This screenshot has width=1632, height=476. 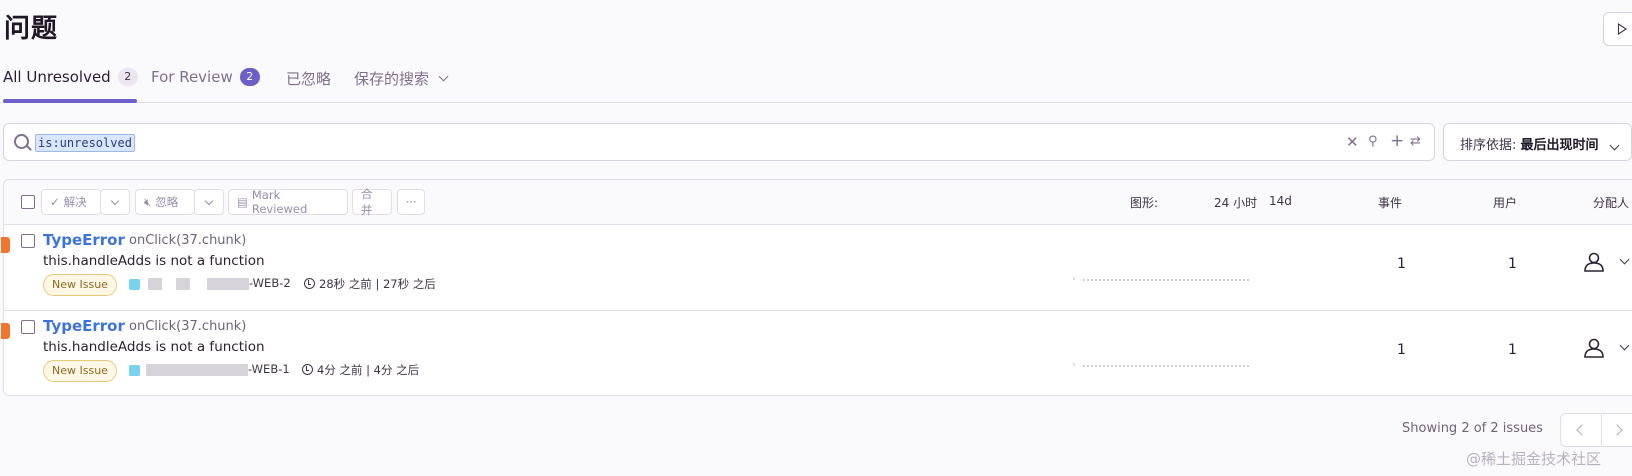 I want to click on first-seen: 4分 之前, so click(x=340, y=370).